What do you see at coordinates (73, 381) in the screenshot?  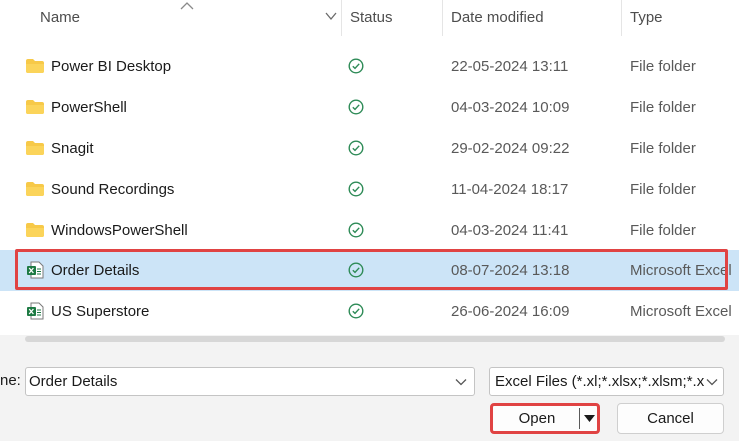 I see `file-name-value: Order Details` at bounding box center [73, 381].